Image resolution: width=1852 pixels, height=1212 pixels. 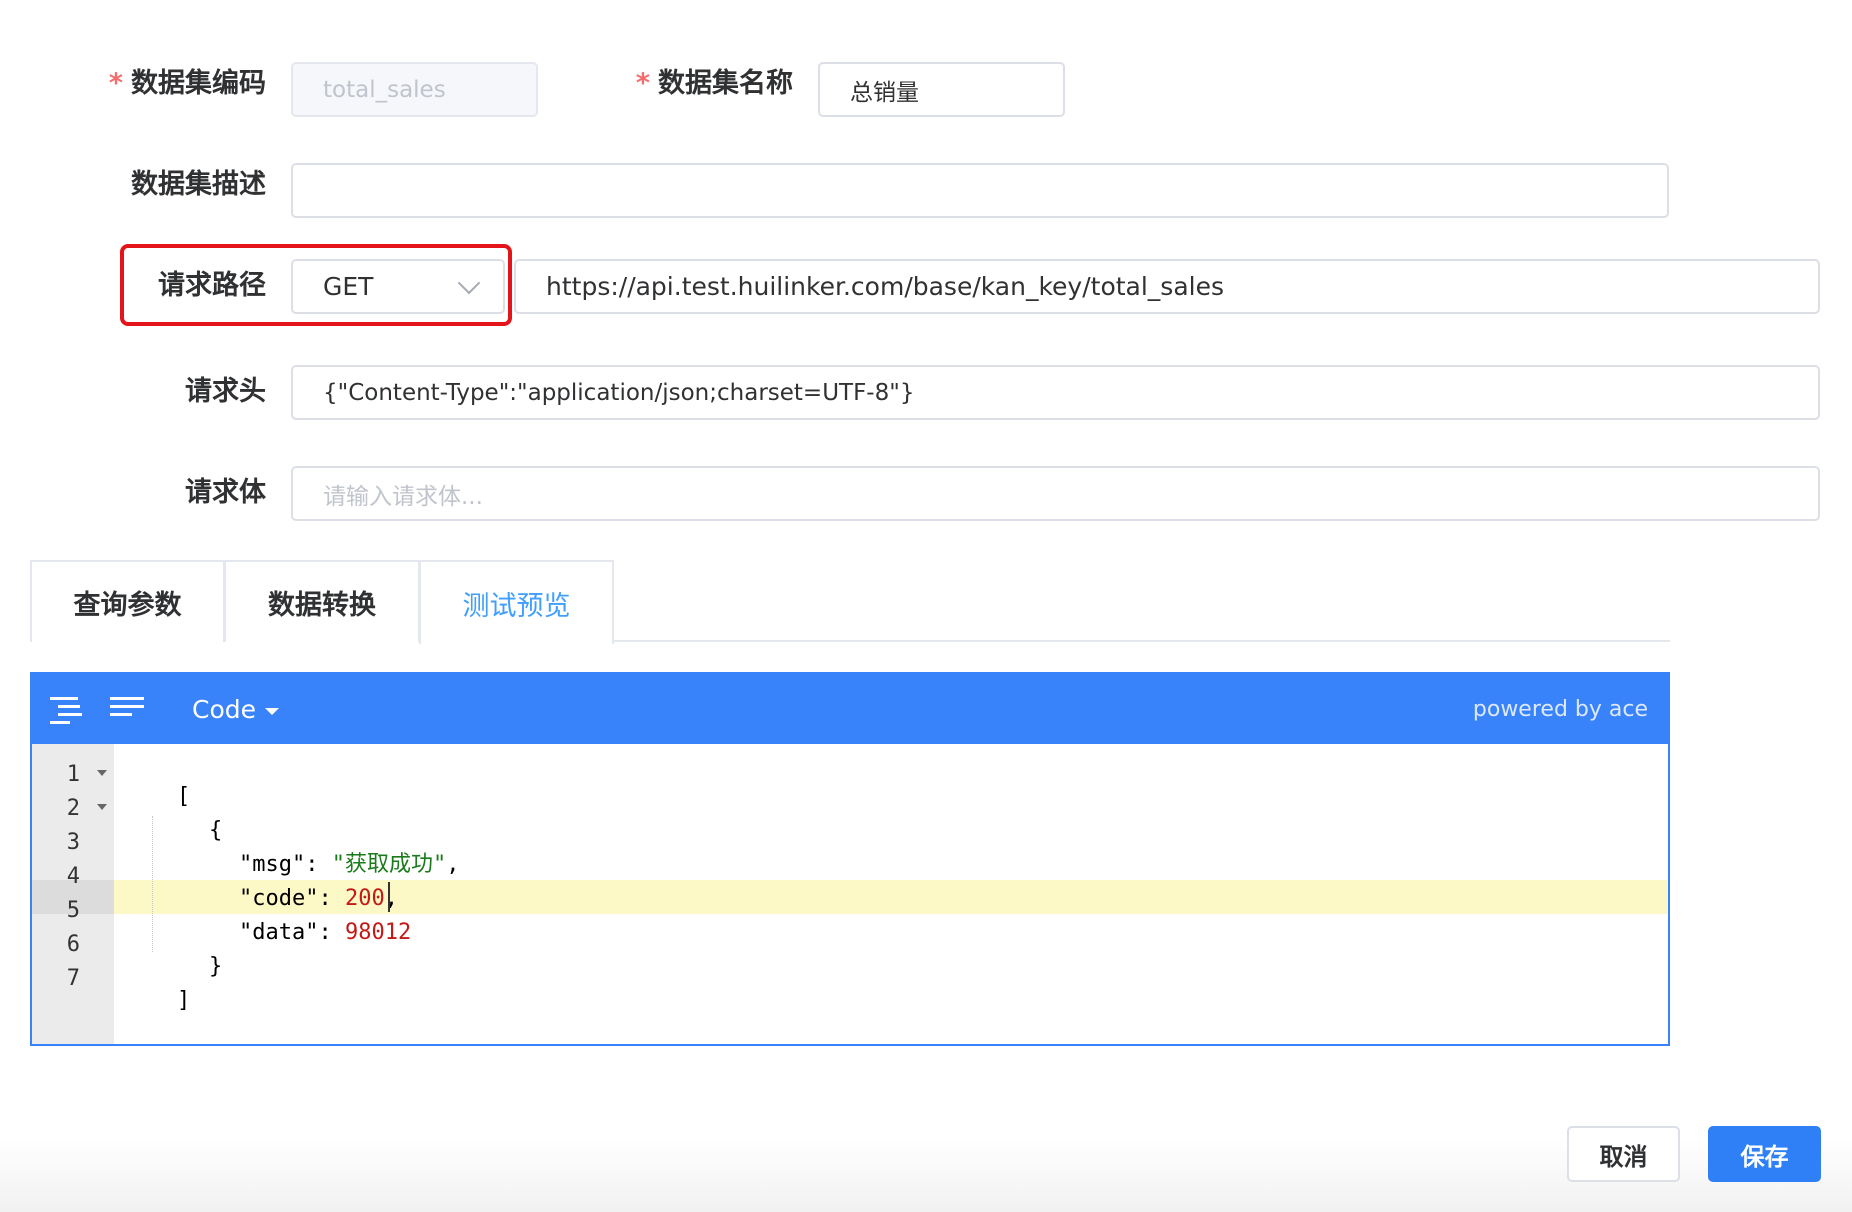 What do you see at coordinates (198, 184) in the screenshot?
I see `dataset-description-label: 数据集描述` at bounding box center [198, 184].